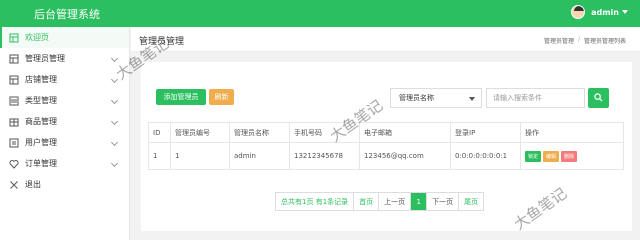 The height and width of the screenshot is (240, 640). What do you see at coordinates (41, 121) in the screenshot?
I see `sidebar-item-label: 商品管理` at bounding box center [41, 121].